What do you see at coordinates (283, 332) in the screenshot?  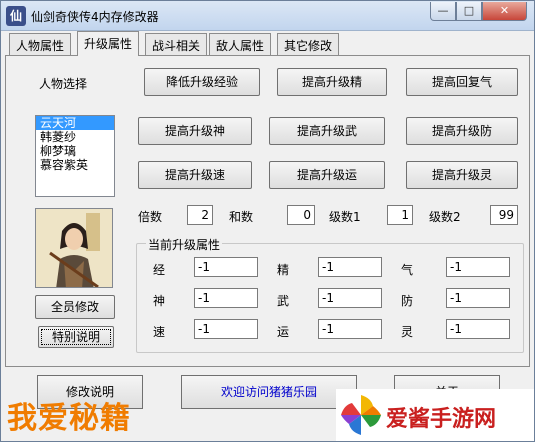 I see `attr-label-yun: 运` at bounding box center [283, 332].